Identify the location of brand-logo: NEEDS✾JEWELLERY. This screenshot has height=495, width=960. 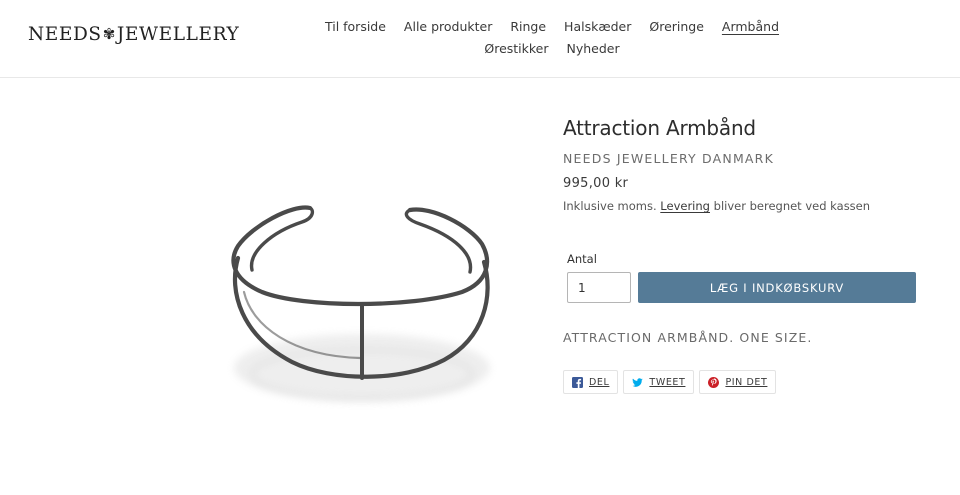
(133, 34).